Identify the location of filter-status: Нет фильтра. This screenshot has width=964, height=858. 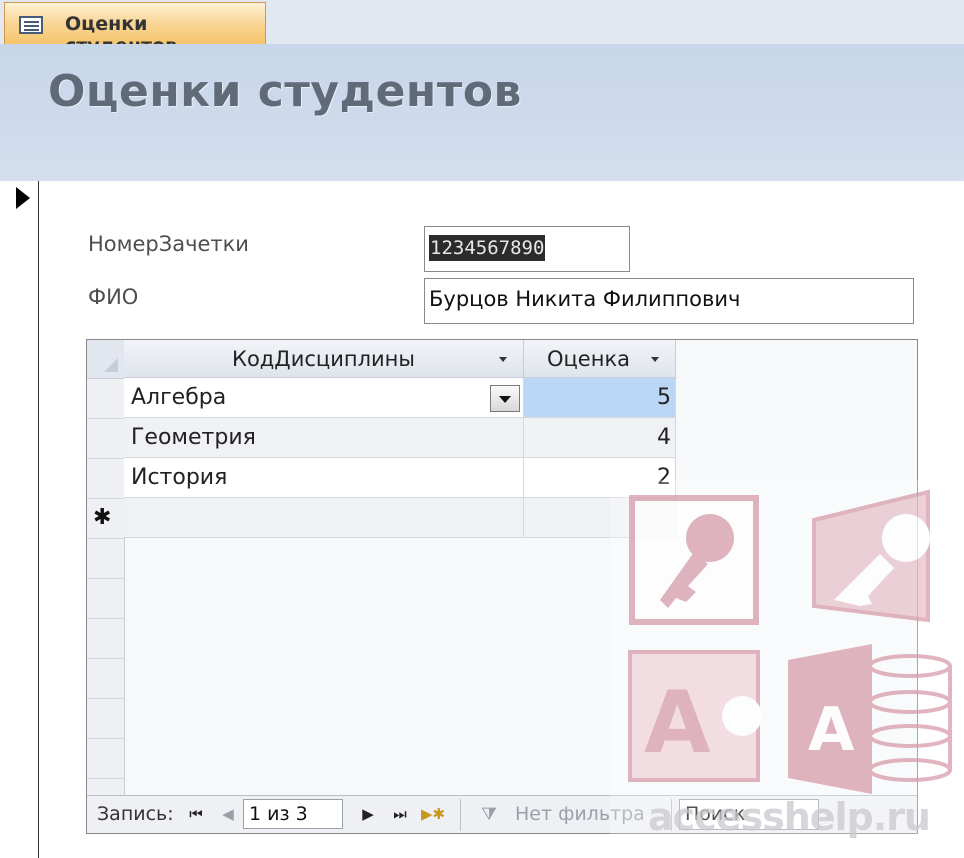
(580, 814).